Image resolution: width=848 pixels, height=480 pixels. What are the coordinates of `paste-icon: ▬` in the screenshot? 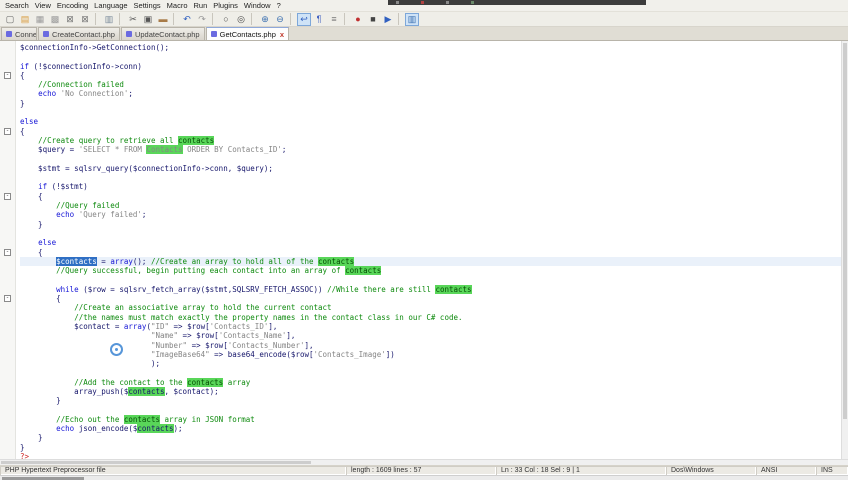 It's located at (163, 19).